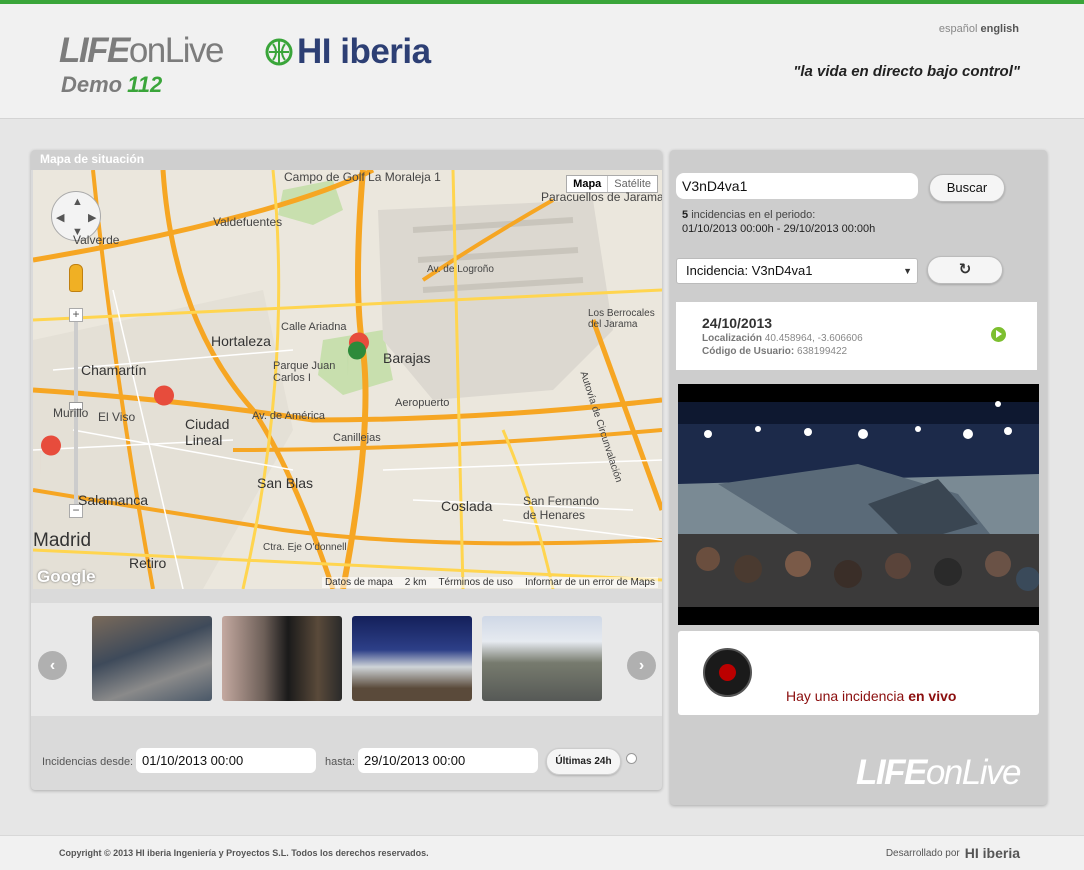 Image resolution: width=1084 pixels, height=870 pixels. What do you see at coordinates (601, 197) in the screenshot?
I see `map-label-paracuellos: Paracuellos de Jarama` at bounding box center [601, 197].